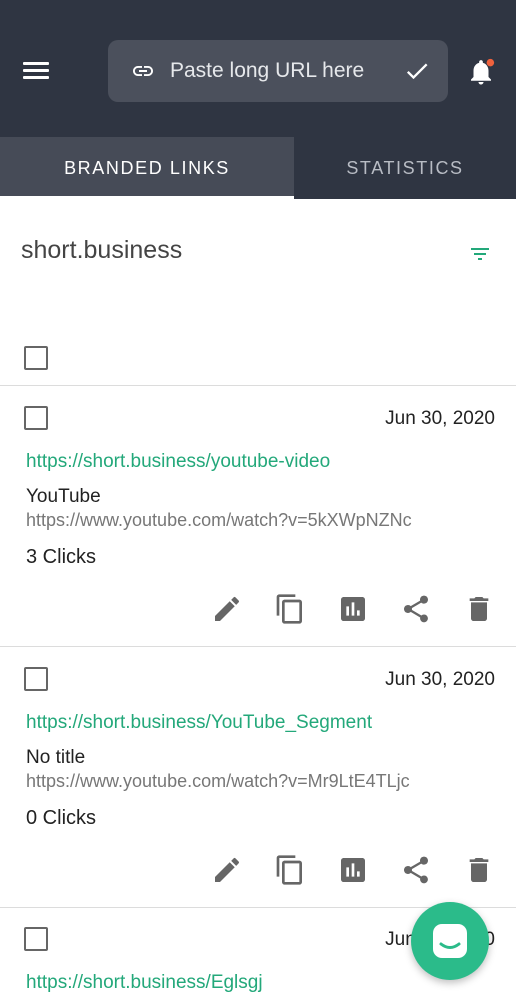 Image resolution: width=516 pixels, height=1000 pixels. I want to click on short-link: https://short.business/YouTube_Segment, so click(199, 723).